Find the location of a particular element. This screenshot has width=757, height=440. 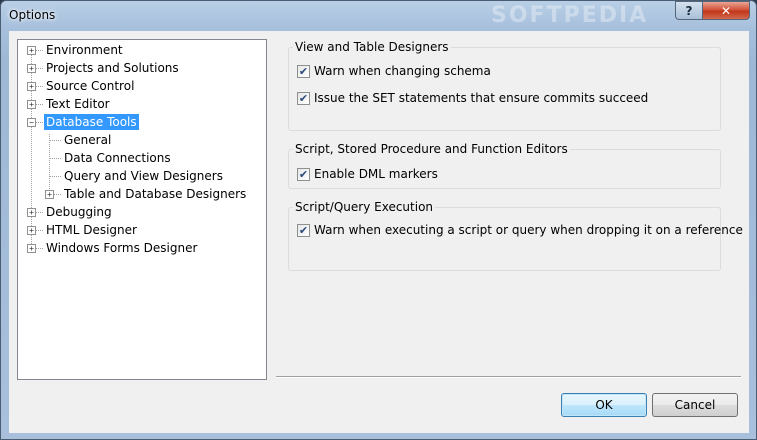

close-icon: ✕ is located at coordinates (726, 10).